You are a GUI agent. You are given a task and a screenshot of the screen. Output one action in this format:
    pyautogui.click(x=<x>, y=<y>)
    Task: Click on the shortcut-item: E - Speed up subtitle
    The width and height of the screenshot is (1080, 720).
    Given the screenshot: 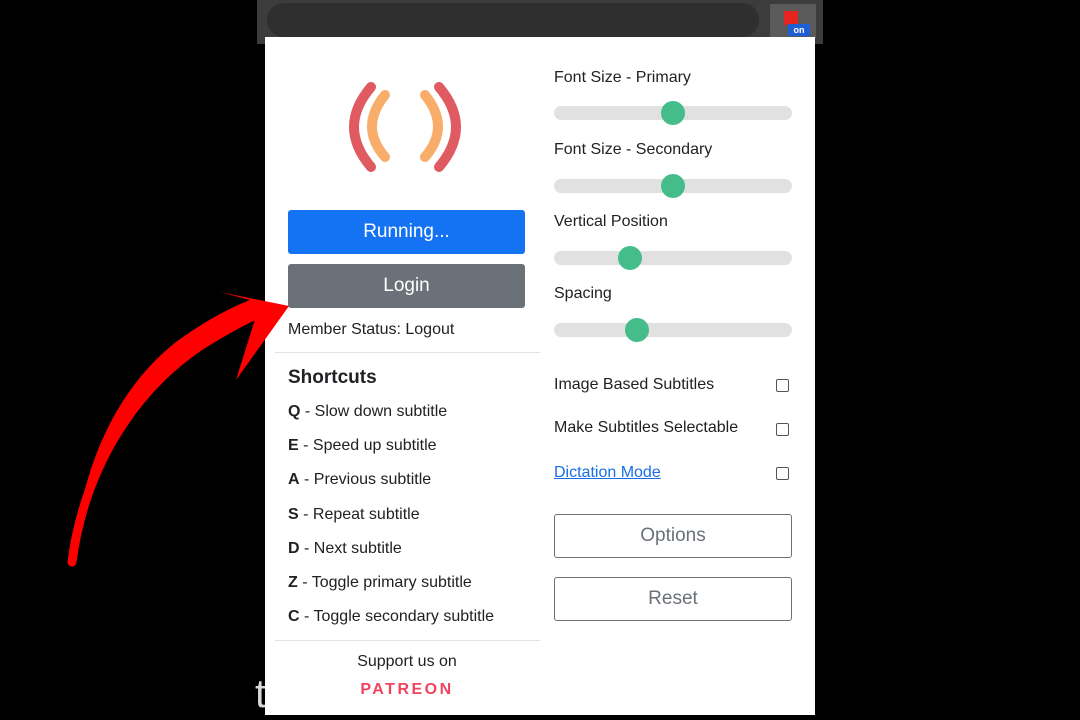 What is the action you would take?
    pyautogui.click(x=362, y=446)
    